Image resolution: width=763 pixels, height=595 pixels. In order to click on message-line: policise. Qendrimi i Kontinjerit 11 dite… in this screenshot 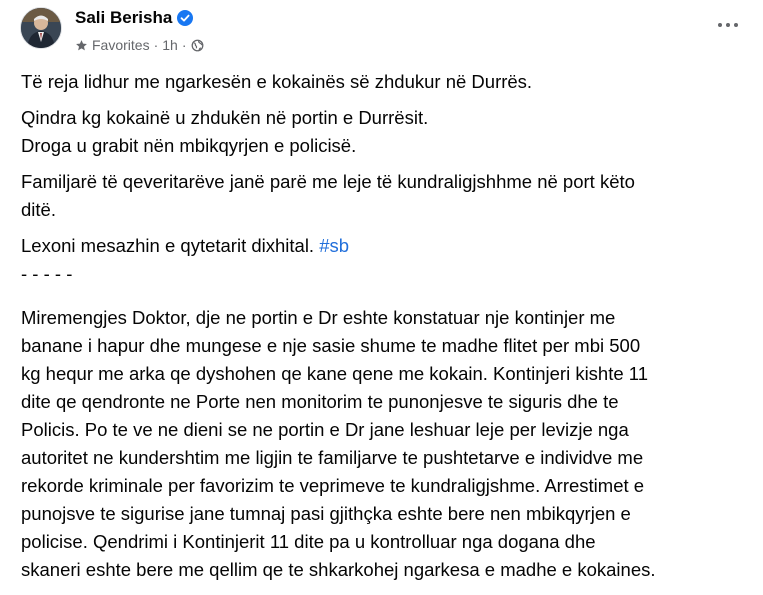, I will do `click(308, 541)`.